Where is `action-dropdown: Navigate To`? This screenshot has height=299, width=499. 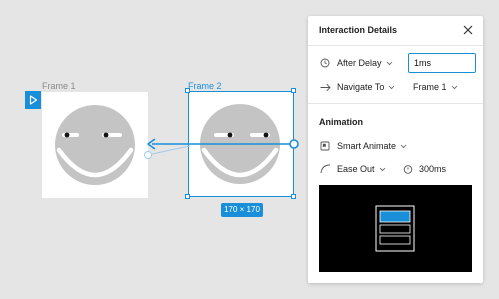
action-dropdown: Navigate To is located at coordinates (366, 87).